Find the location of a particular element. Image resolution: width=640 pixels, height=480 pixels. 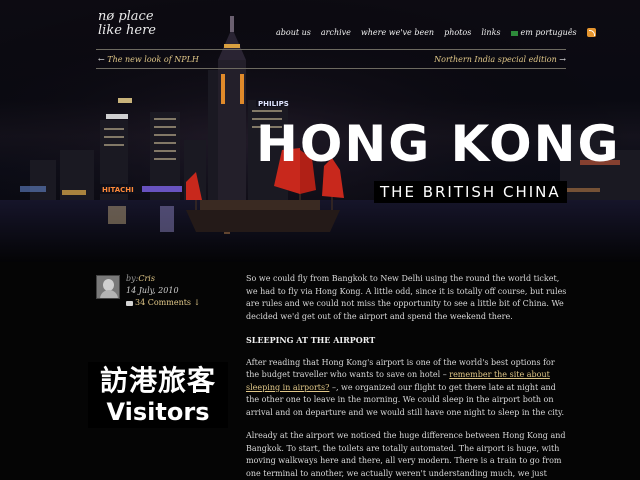

arrow-down-icon: ↓ is located at coordinates (197, 302).